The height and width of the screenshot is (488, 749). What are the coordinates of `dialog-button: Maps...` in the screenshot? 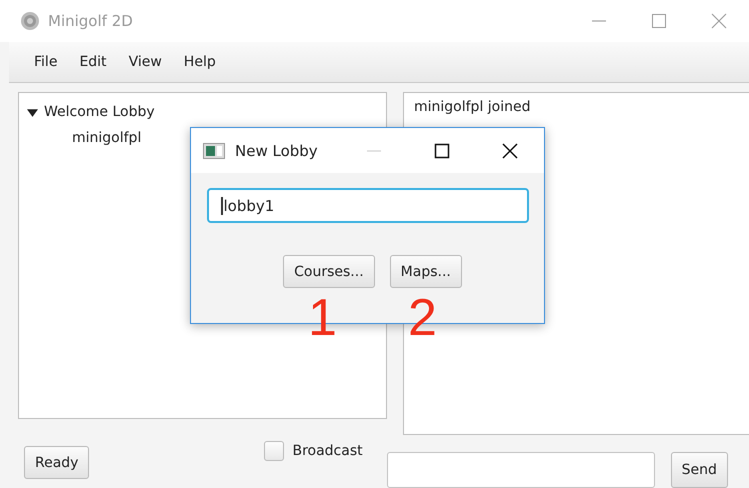 It's located at (426, 271).